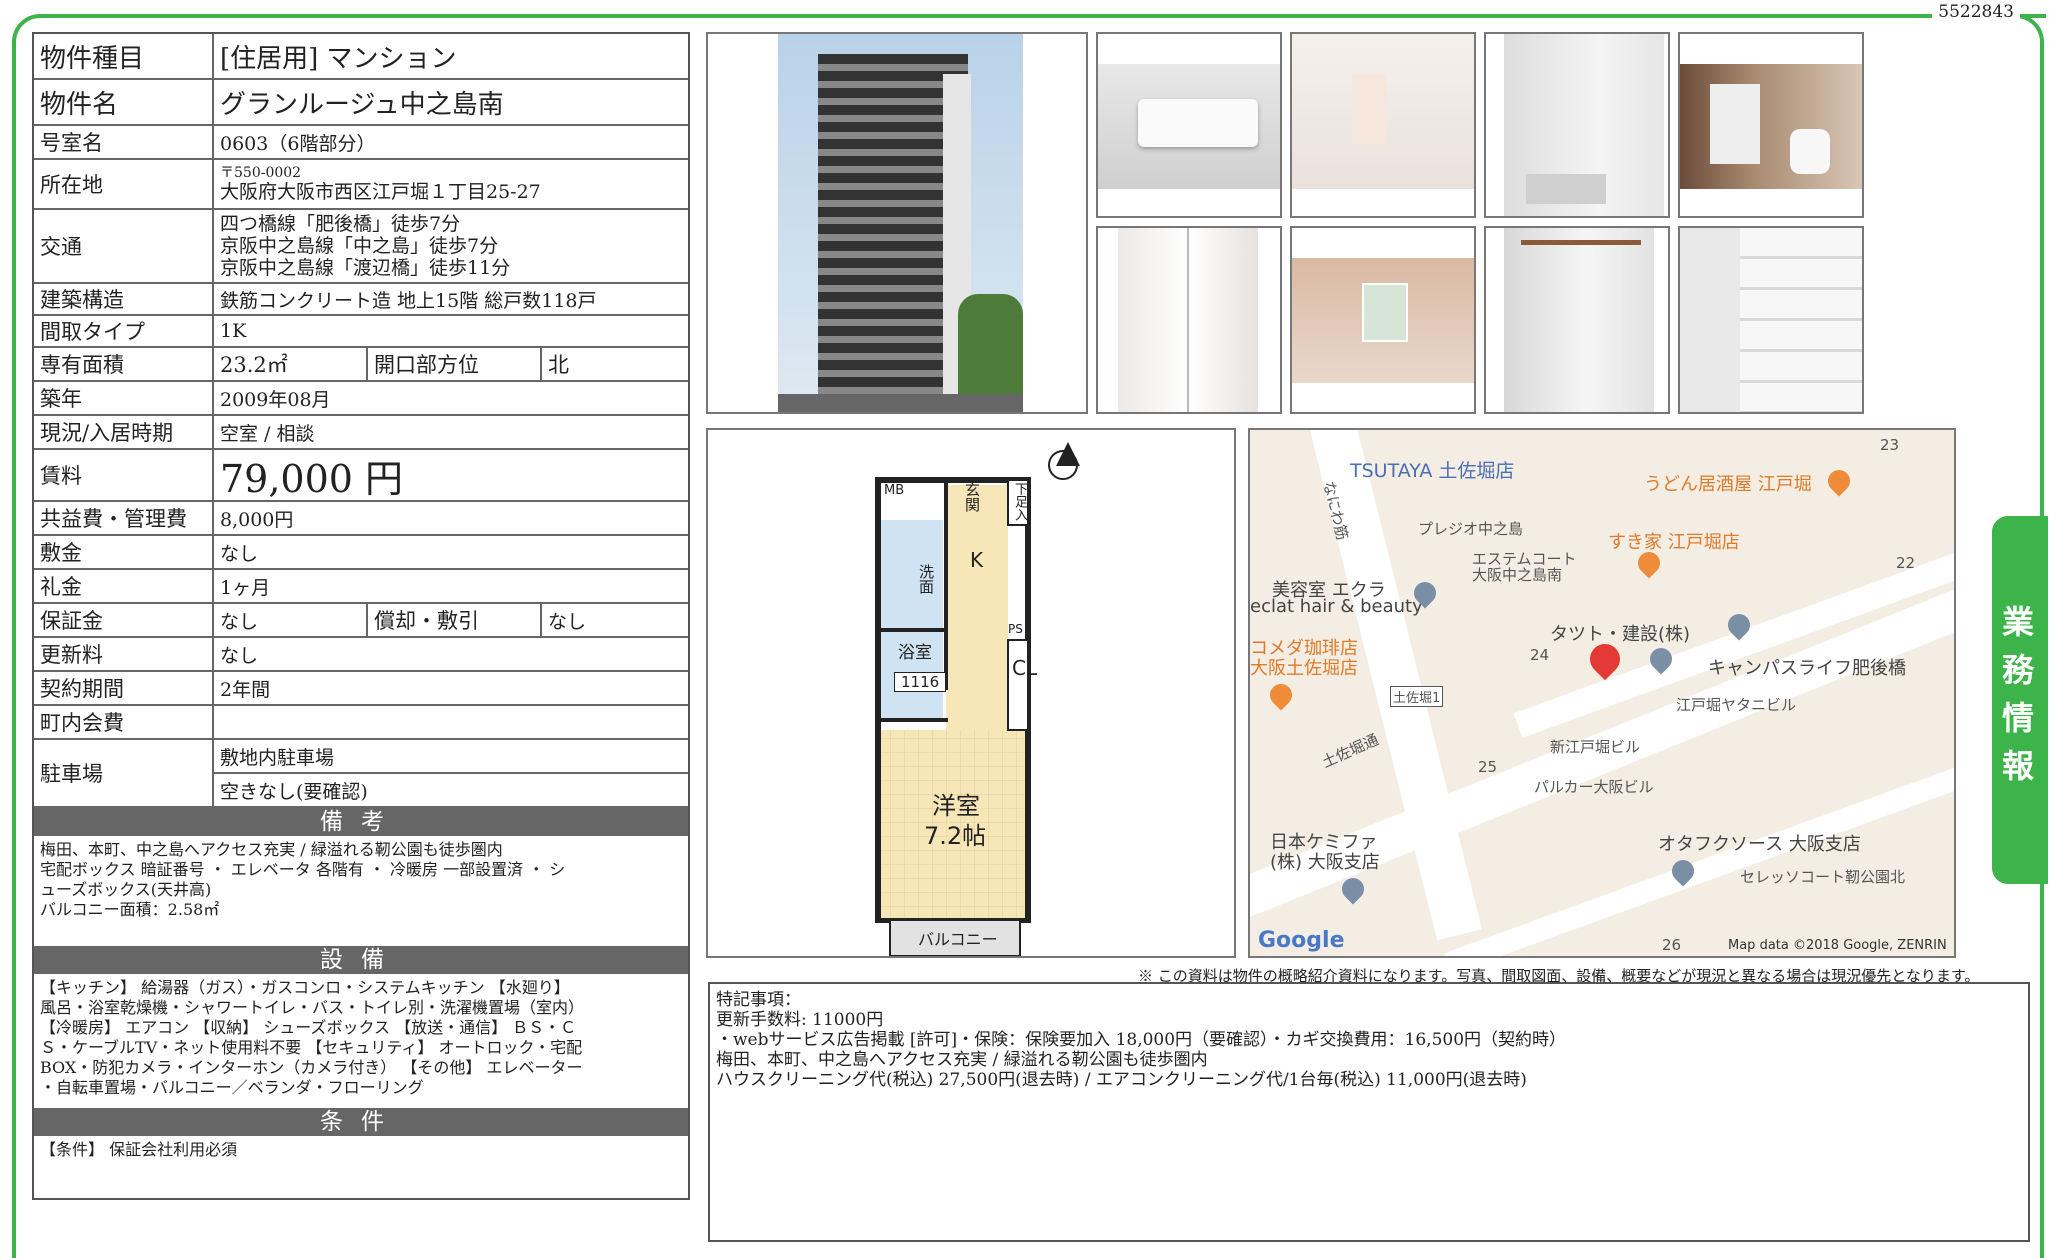 The image size is (2056, 1258). Describe the element at coordinates (894, 490) in the screenshot. I see `mb-label: MB` at that location.